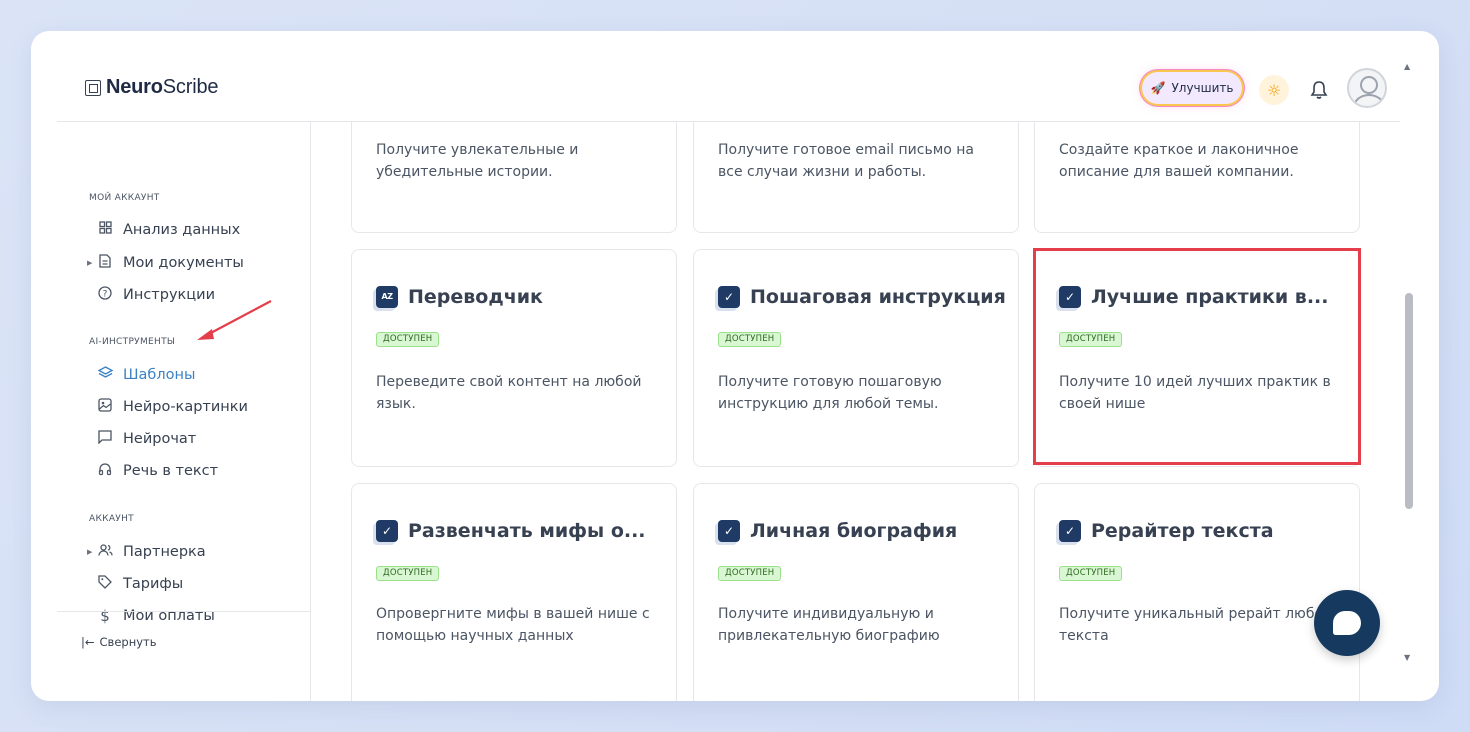 The image size is (1470, 732). I want to click on help-circle-icon: ?, so click(105, 295).